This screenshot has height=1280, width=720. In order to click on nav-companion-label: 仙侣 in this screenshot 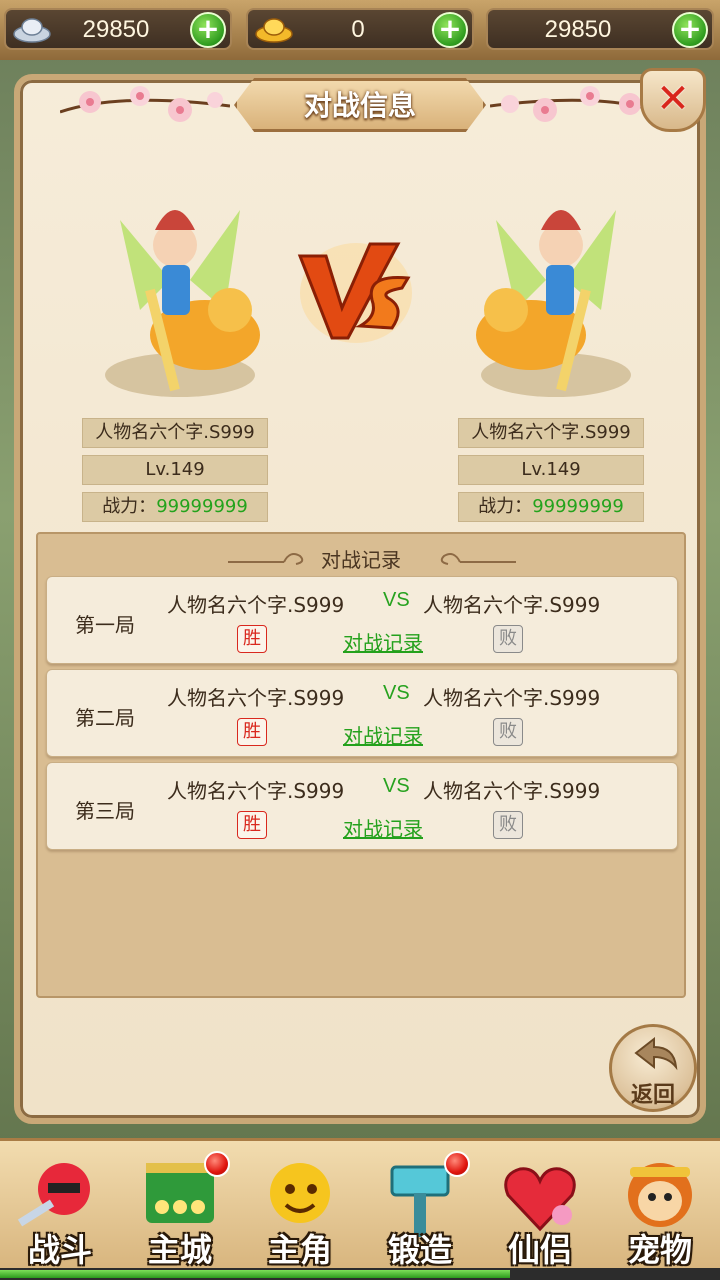, I will do `click(539, 1250)`.